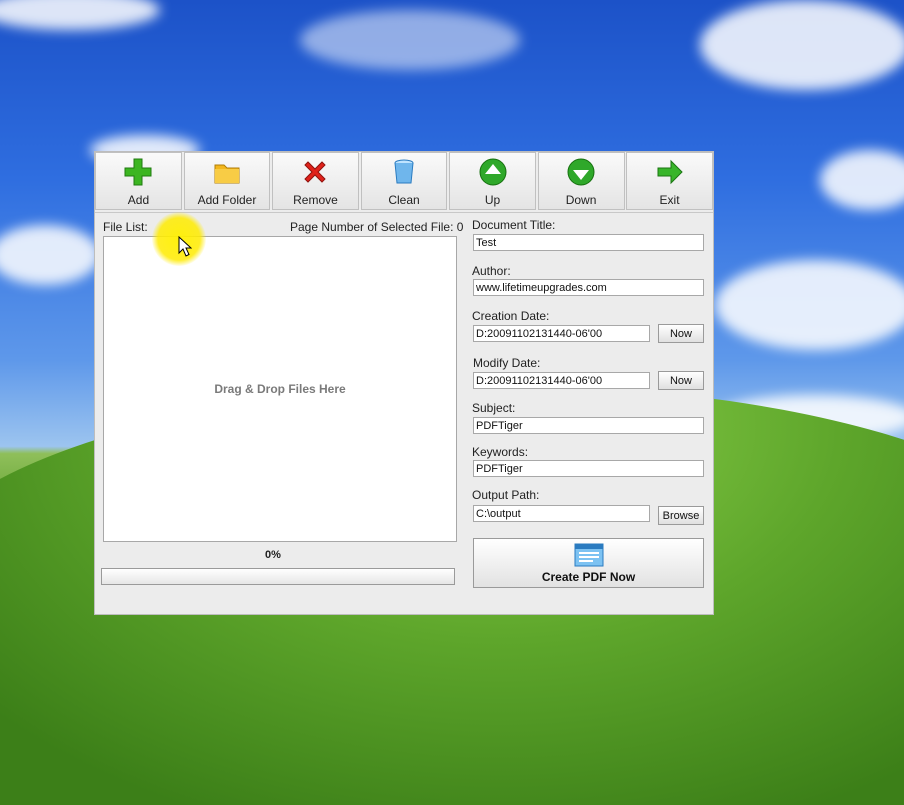  What do you see at coordinates (561, 333) in the screenshot?
I see `creation-date-field` at bounding box center [561, 333].